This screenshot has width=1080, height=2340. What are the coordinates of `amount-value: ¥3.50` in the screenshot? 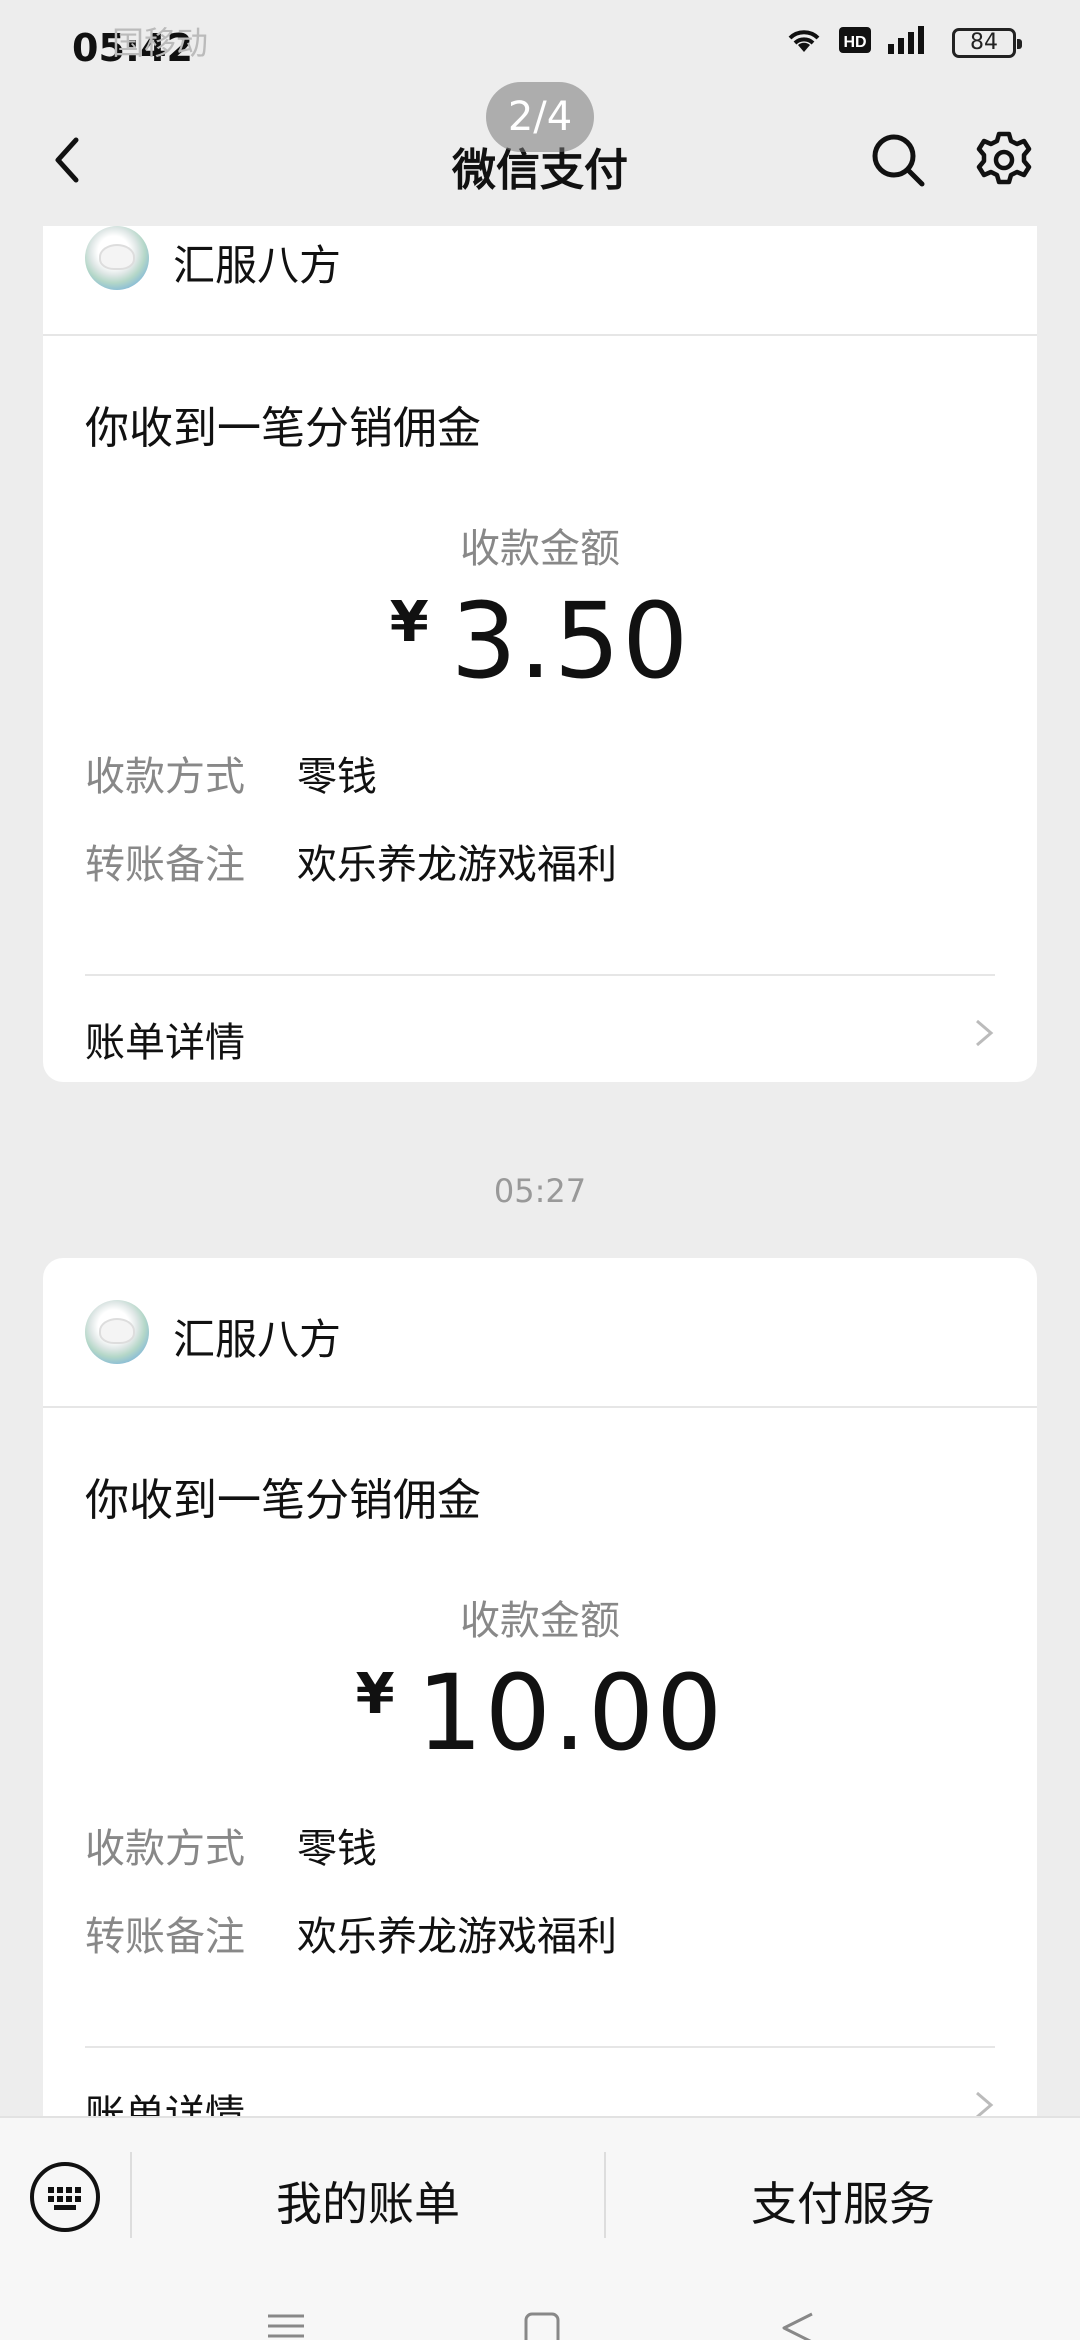 It's located at (540, 641).